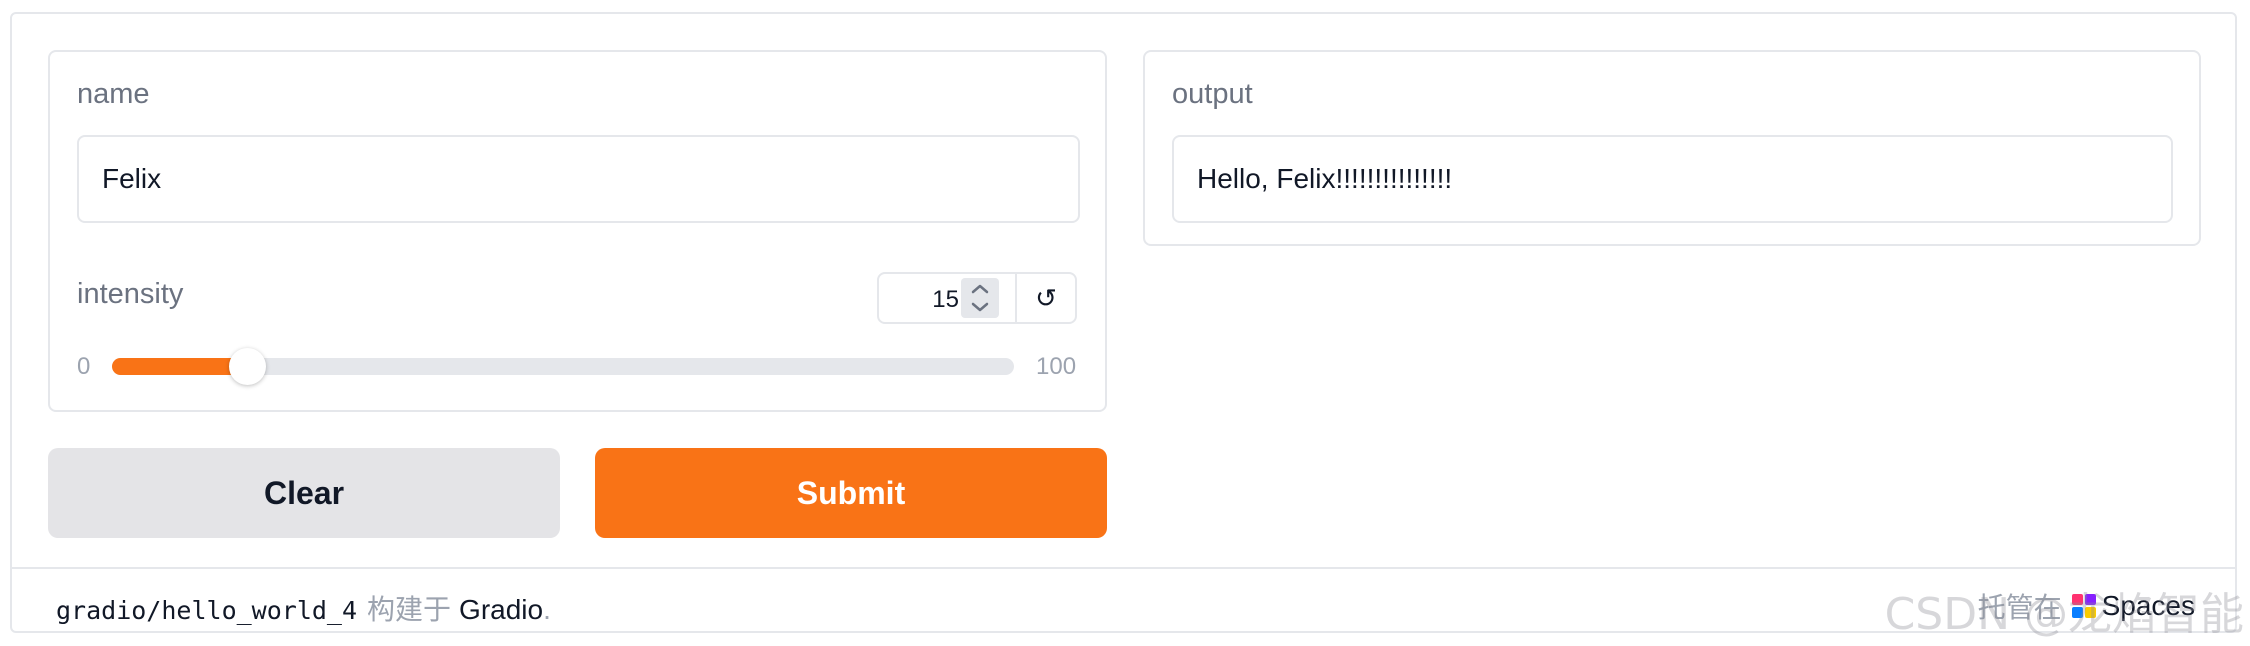  I want to click on submit-button: Submit, so click(851, 493).